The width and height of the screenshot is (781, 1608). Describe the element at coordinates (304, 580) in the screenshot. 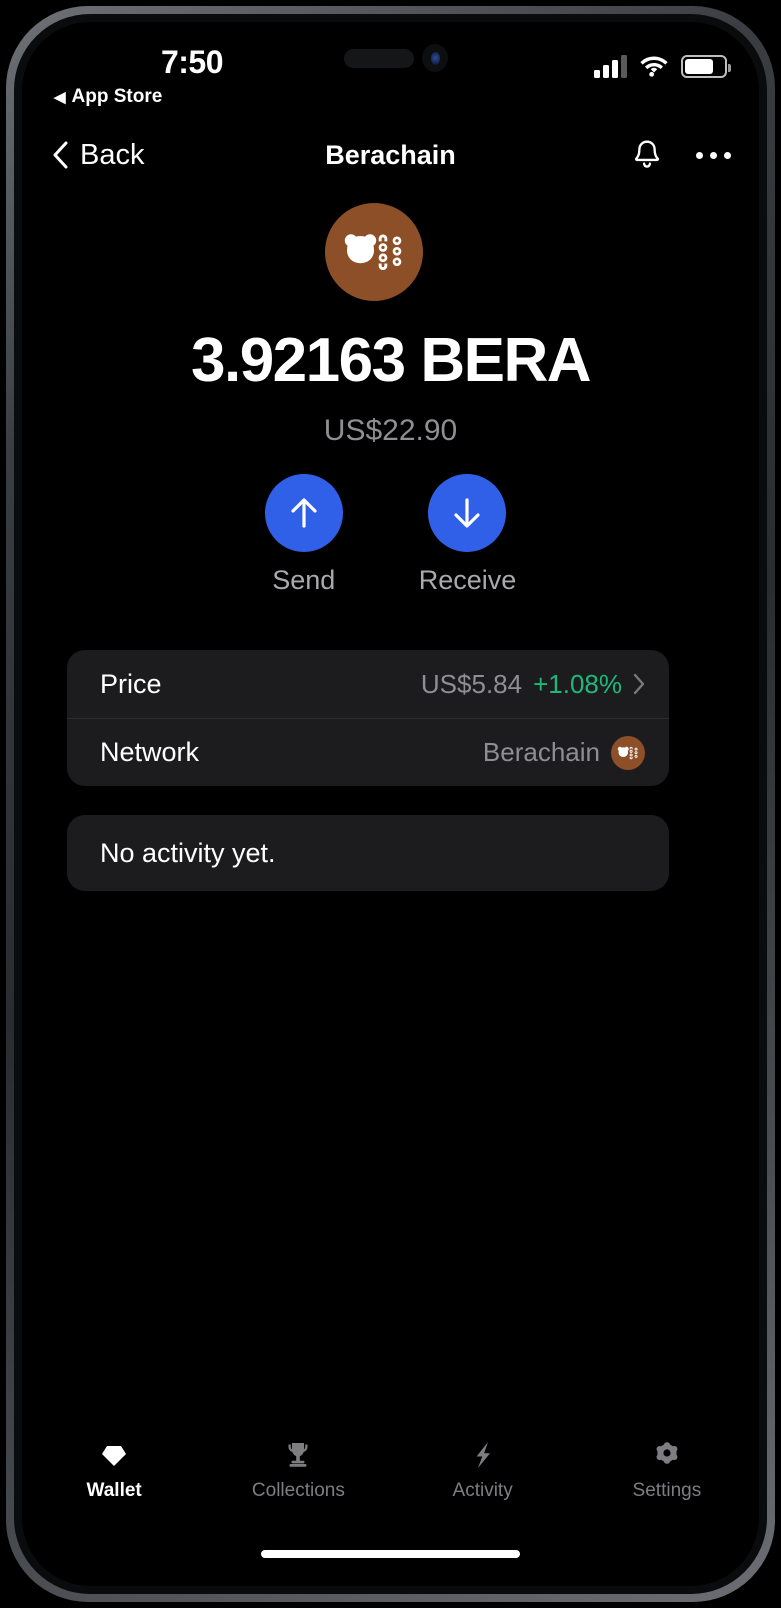

I see `send-button-label: Send` at that location.